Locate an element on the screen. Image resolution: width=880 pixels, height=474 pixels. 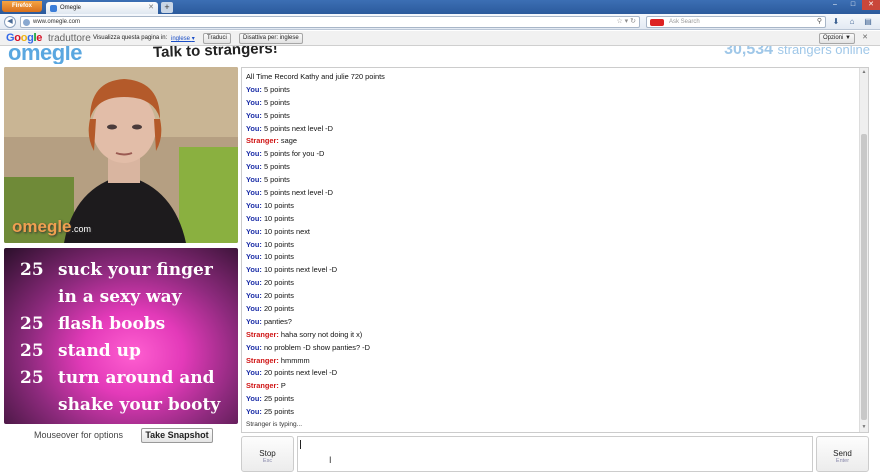
close-window-icon: ✕ is located at coordinates (871, 5).